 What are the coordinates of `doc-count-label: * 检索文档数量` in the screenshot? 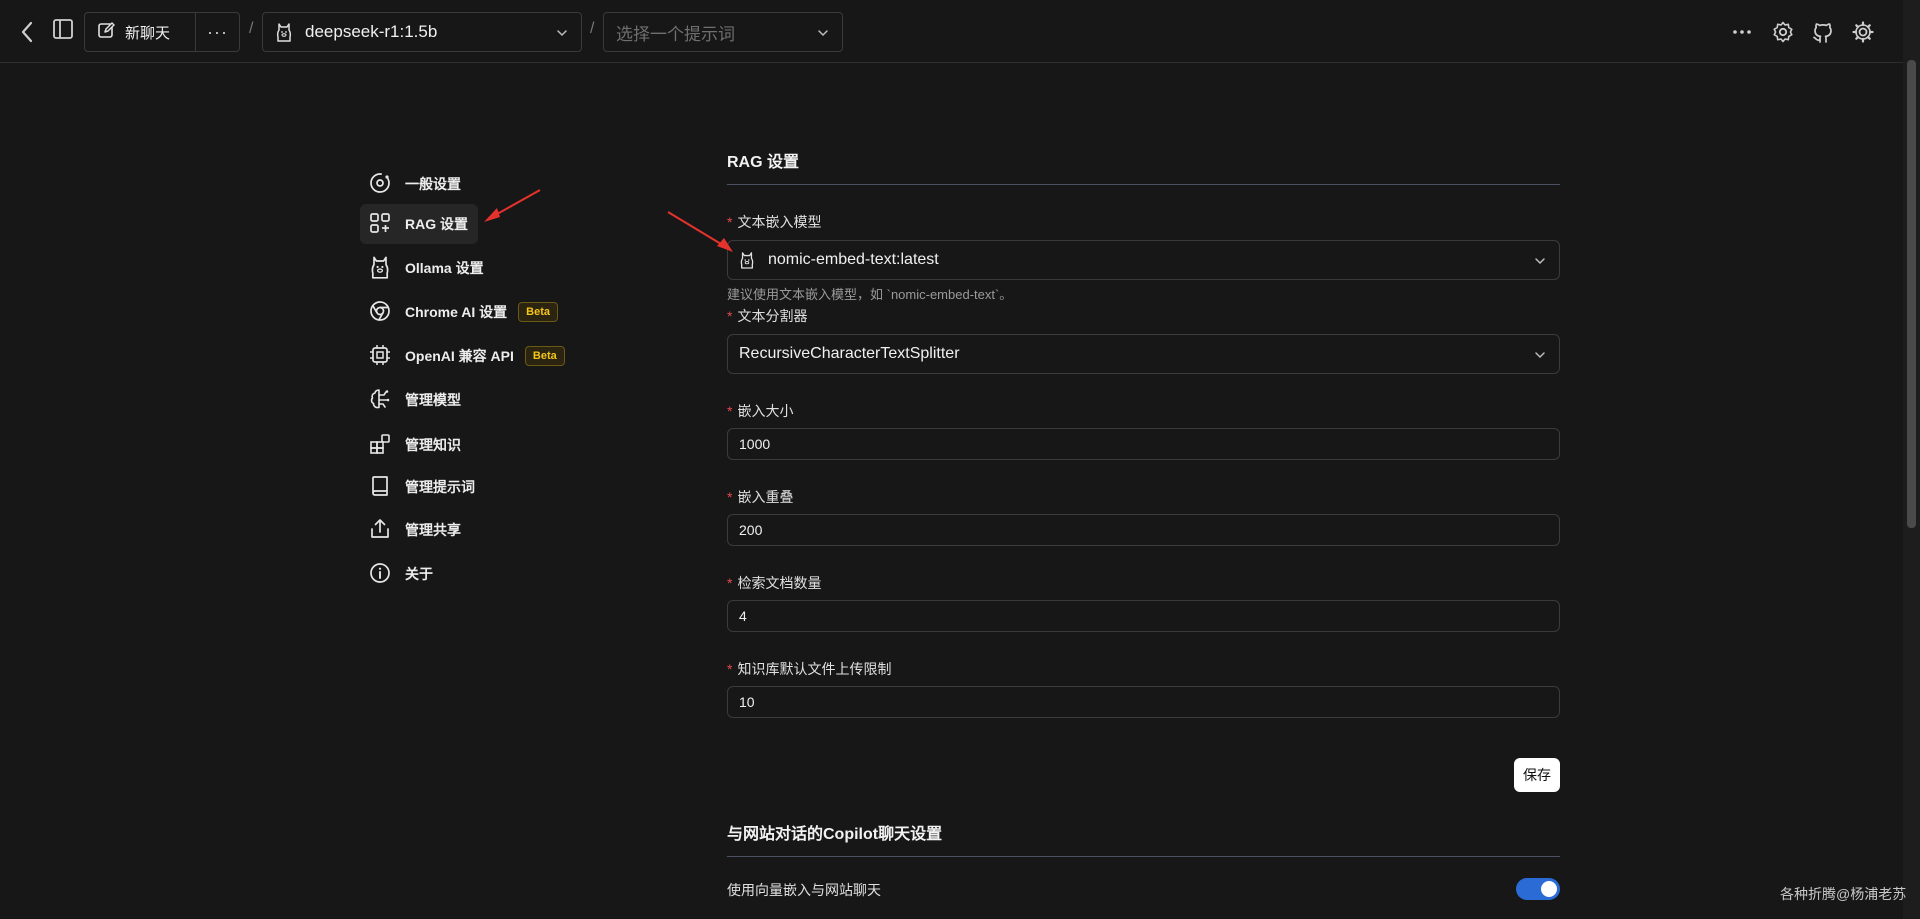 It's located at (774, 583).